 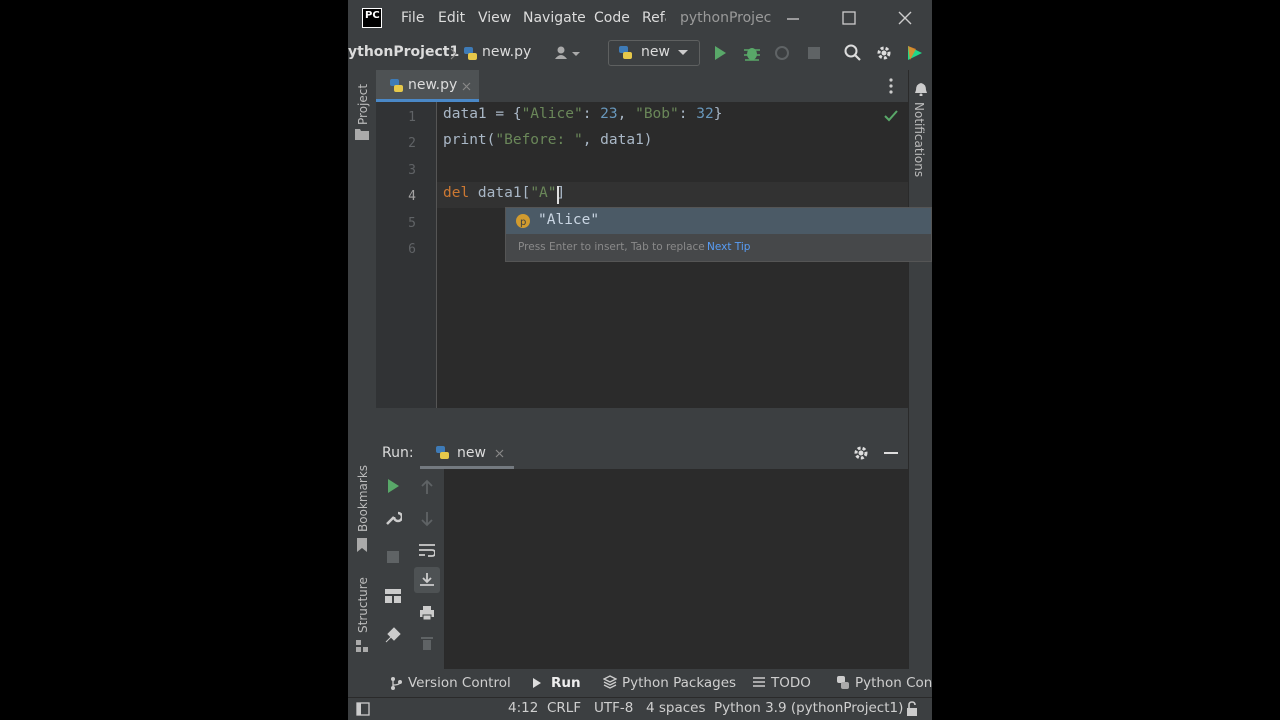 I want to click on arrow-down-icon, so click(x=427, y=519).